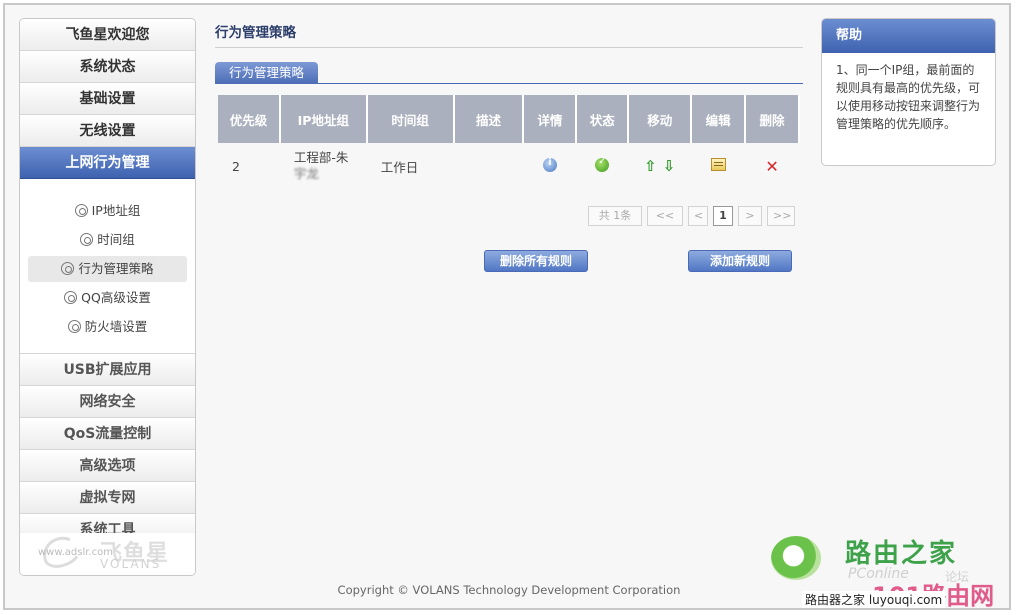 The image size is (1016, 615). I want to click on nav-behavior-management: 上网行为管理, so click(107, 163).